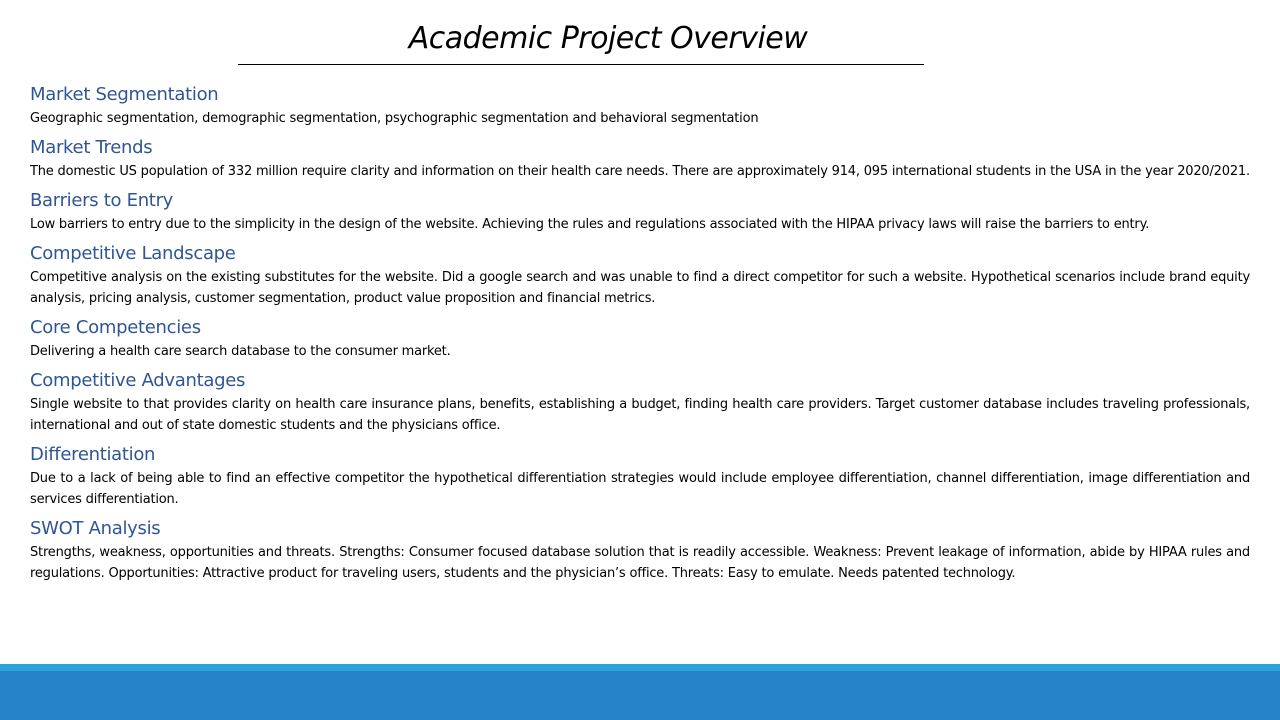  I want to click on section-heading: Market Trends, so click(91, 147).